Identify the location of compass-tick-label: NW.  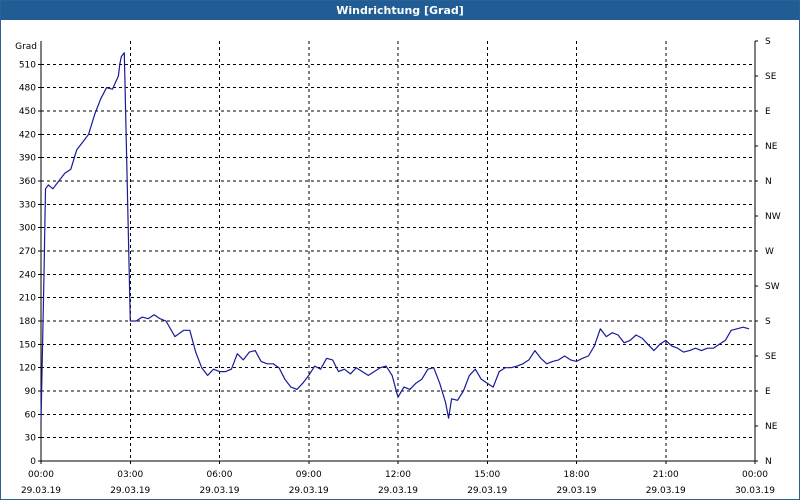
(773, 217).